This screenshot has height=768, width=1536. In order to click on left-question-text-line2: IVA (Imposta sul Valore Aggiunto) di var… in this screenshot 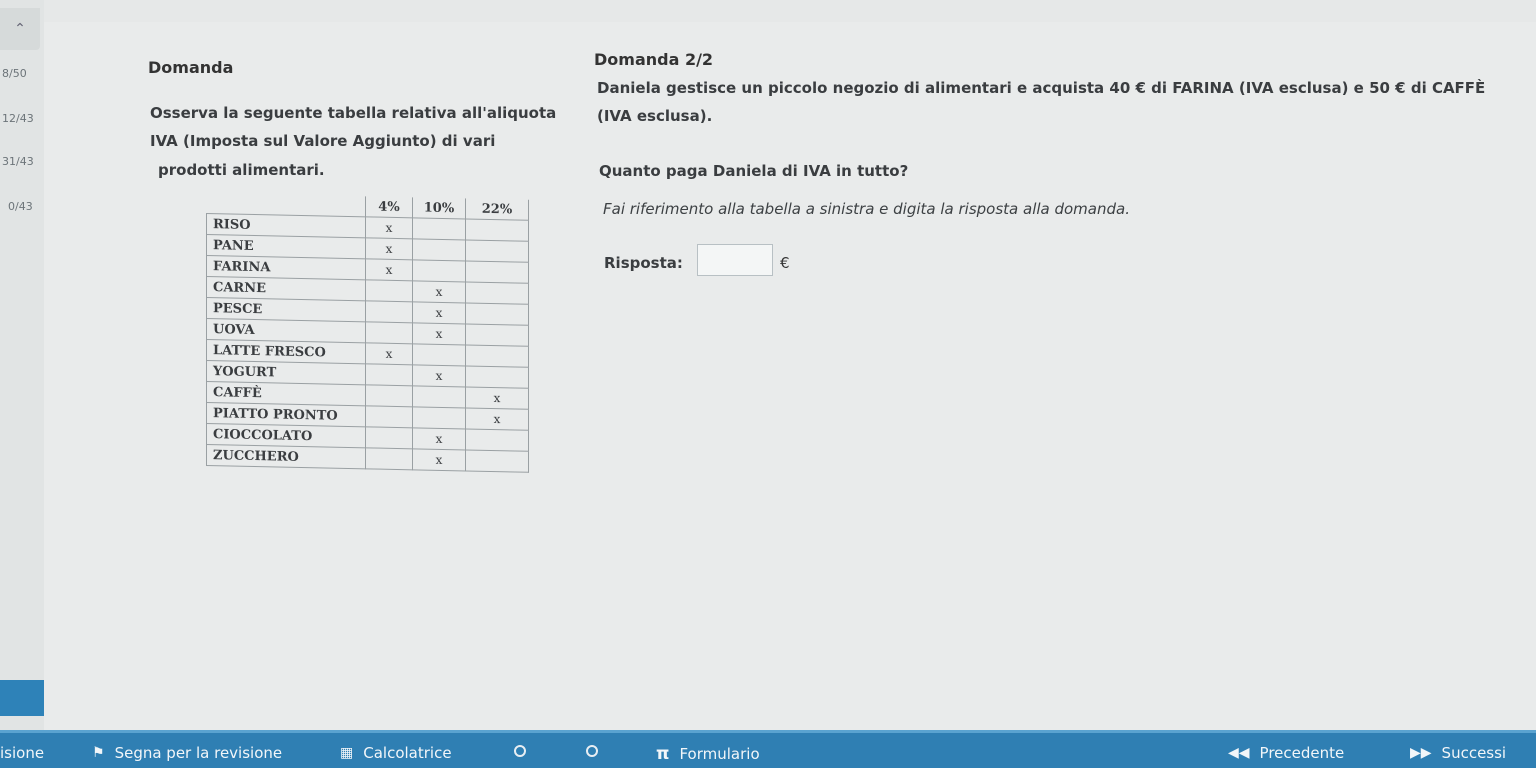, I will do `click(323, 141)`.